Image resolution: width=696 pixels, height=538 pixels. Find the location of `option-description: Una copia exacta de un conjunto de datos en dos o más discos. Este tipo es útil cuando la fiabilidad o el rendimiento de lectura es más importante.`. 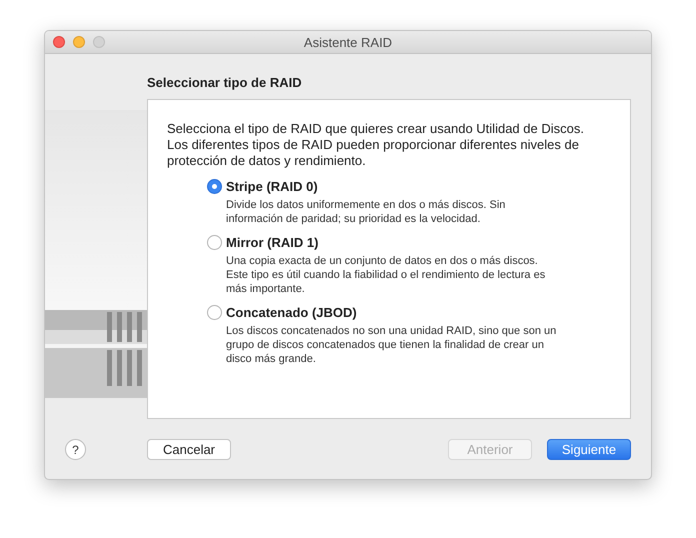

option-description: Una copia exacta de un conjunto de datos en dos o más discos. Este tipo es útil cuando la fiabilidad o el rendimiento de lectura es más importante. is located at coordinates (386, 275).